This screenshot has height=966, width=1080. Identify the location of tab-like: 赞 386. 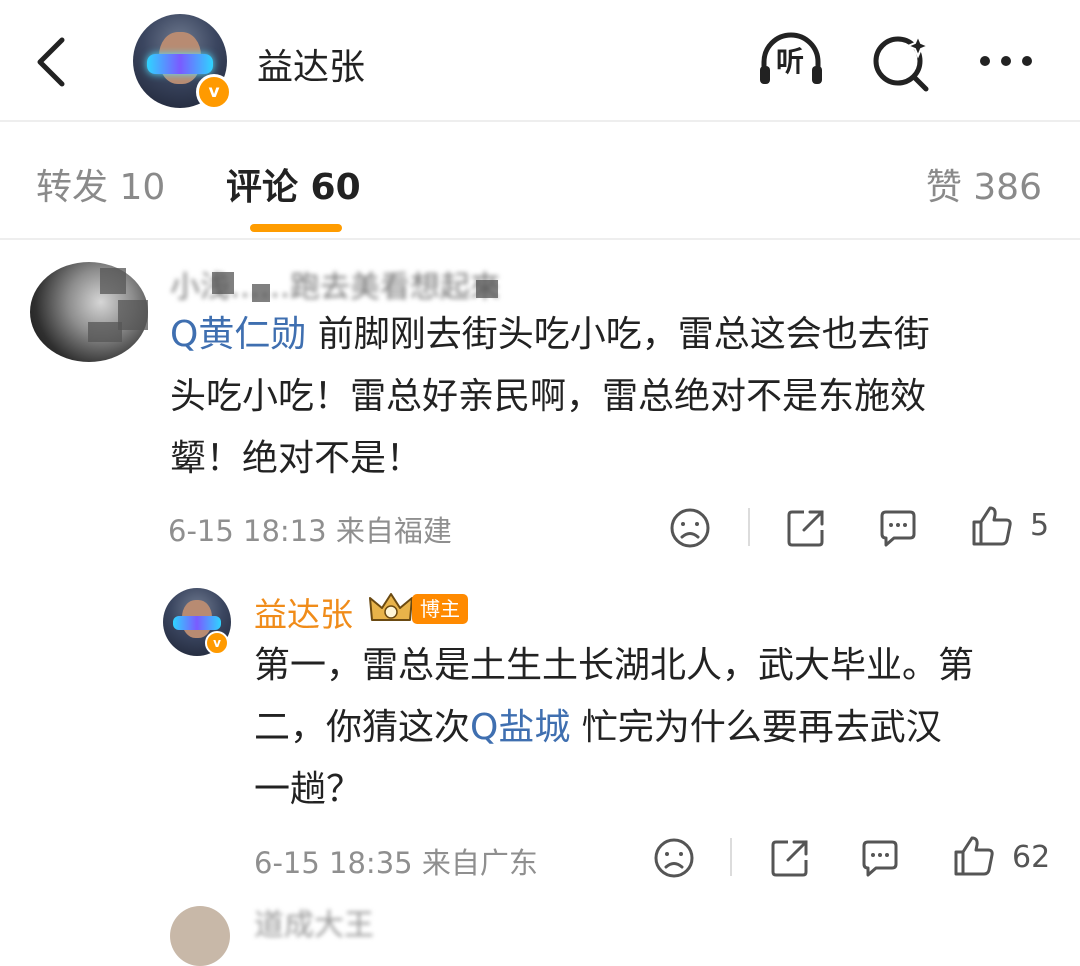
(984, 184).